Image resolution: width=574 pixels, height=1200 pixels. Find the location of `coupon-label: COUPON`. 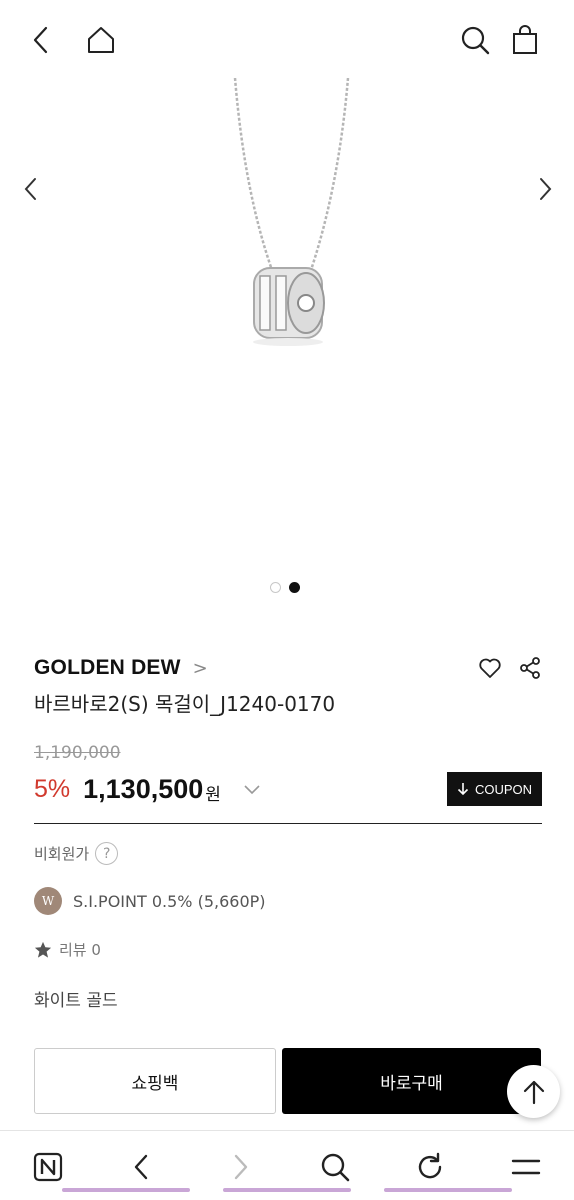

coupon-label: COUPON is located at coordinates (503, 789).